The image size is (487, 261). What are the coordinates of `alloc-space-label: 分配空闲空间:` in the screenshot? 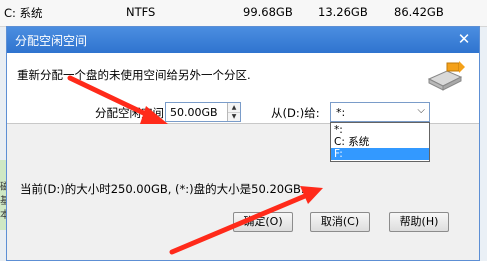 It's located at (131, 113).